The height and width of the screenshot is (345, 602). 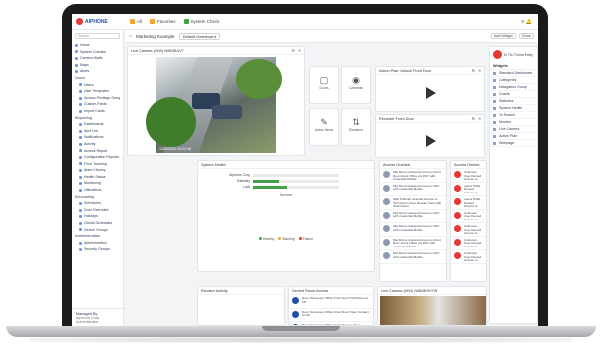 I want to click on widget-item: Webpage, so click(x=513, y=143).